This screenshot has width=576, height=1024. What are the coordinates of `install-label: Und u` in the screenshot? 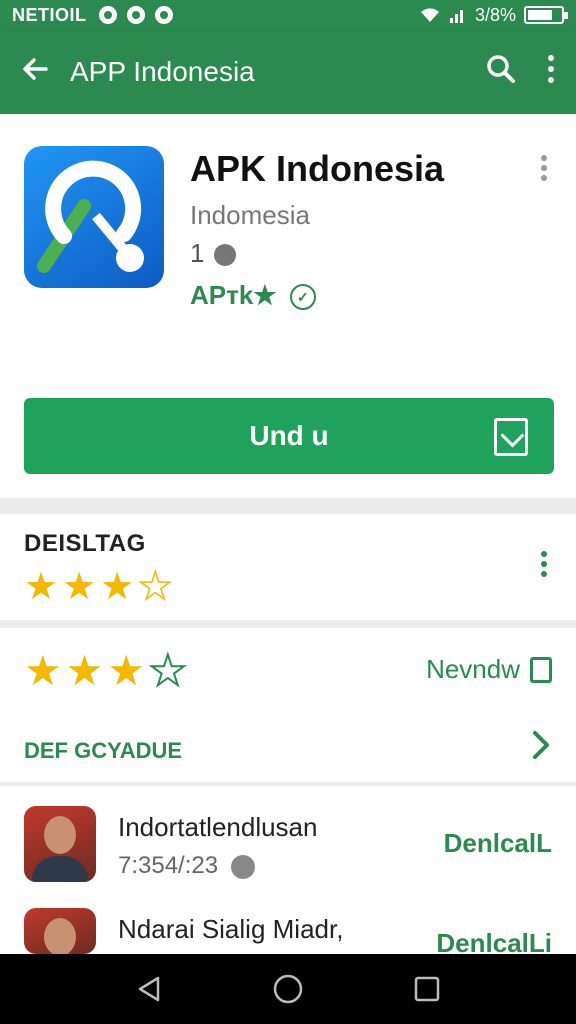 It's located at (289, 435).